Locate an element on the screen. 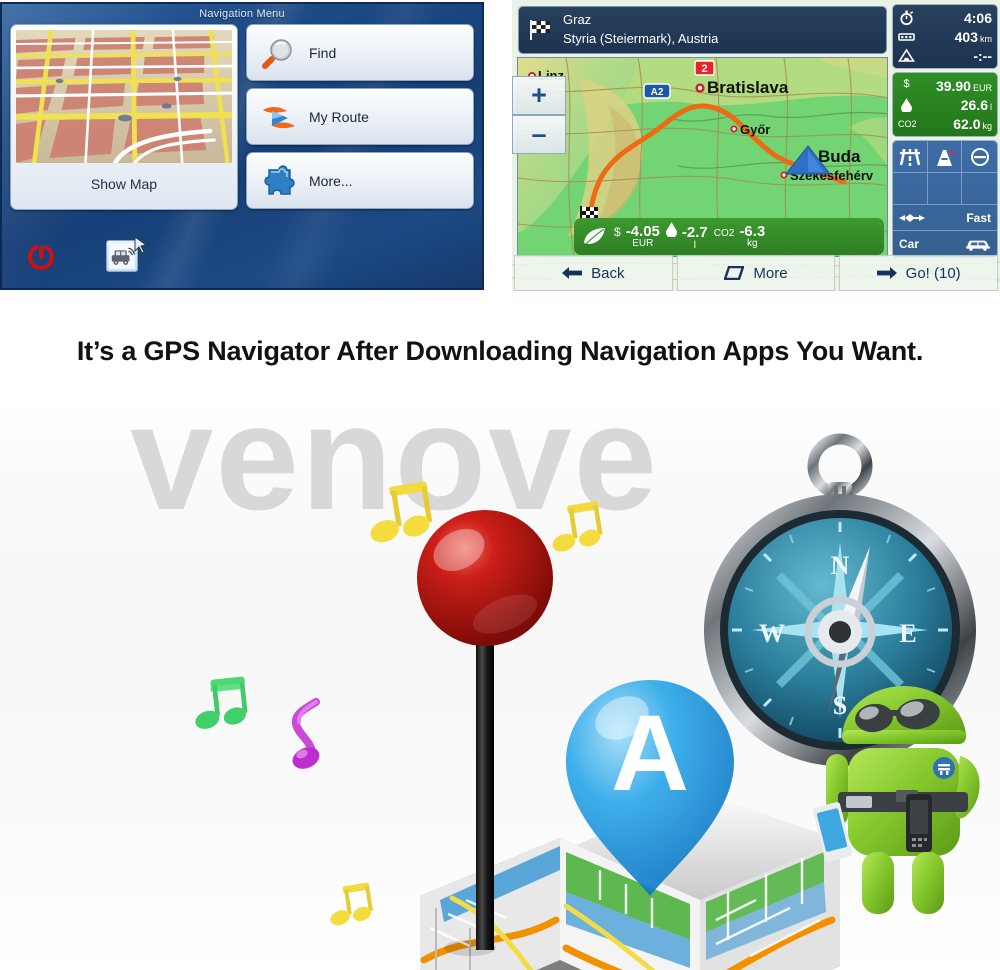 The image size is (1000, 970). mountain-tunnel-icon is located at coordinates (906, 55).